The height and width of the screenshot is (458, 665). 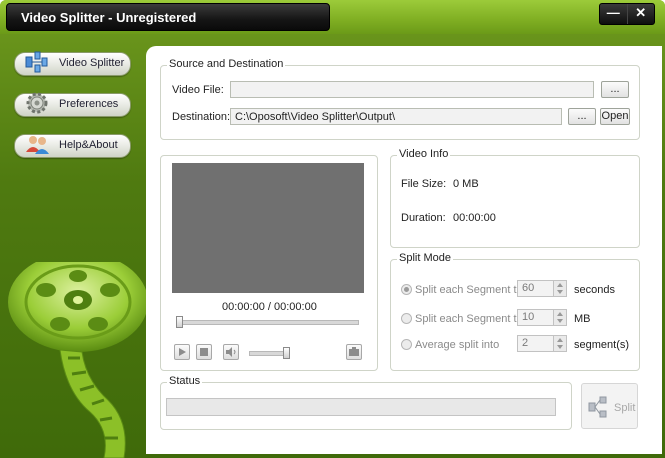 What do you see at coordinates (400, 99) in the screenshot?
I see `source-destination-group: Source and Destination` at bounding box center [400, 99].